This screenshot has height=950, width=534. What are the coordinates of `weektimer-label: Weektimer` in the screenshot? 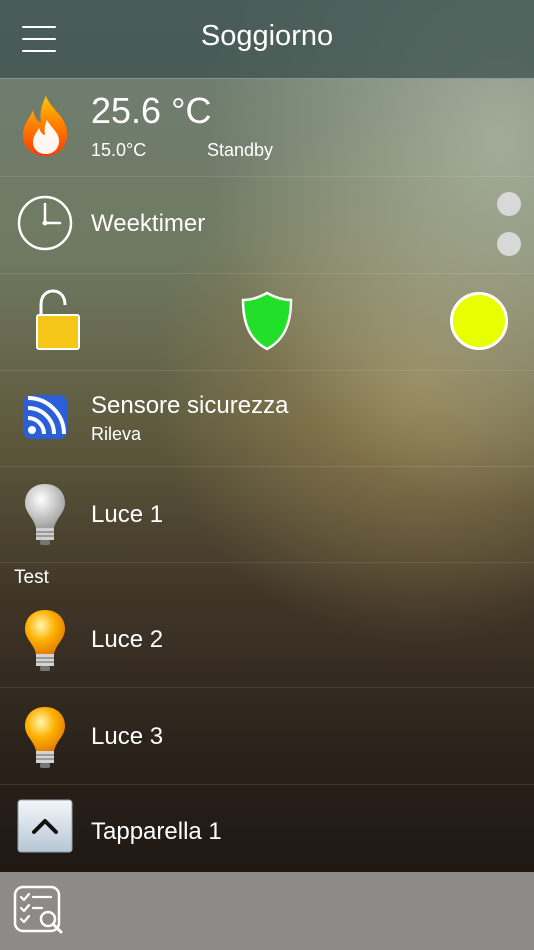 It's located at (148, 223).